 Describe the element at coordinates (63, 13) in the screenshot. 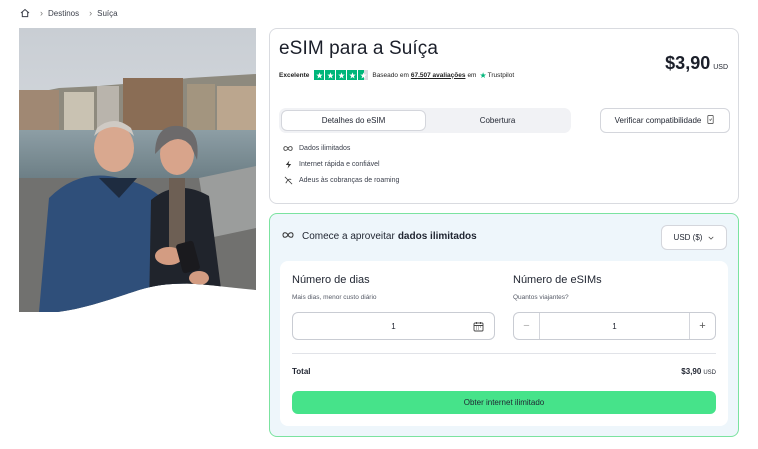

I see `breadcrumb-link-destinos: Destinos` at that location.